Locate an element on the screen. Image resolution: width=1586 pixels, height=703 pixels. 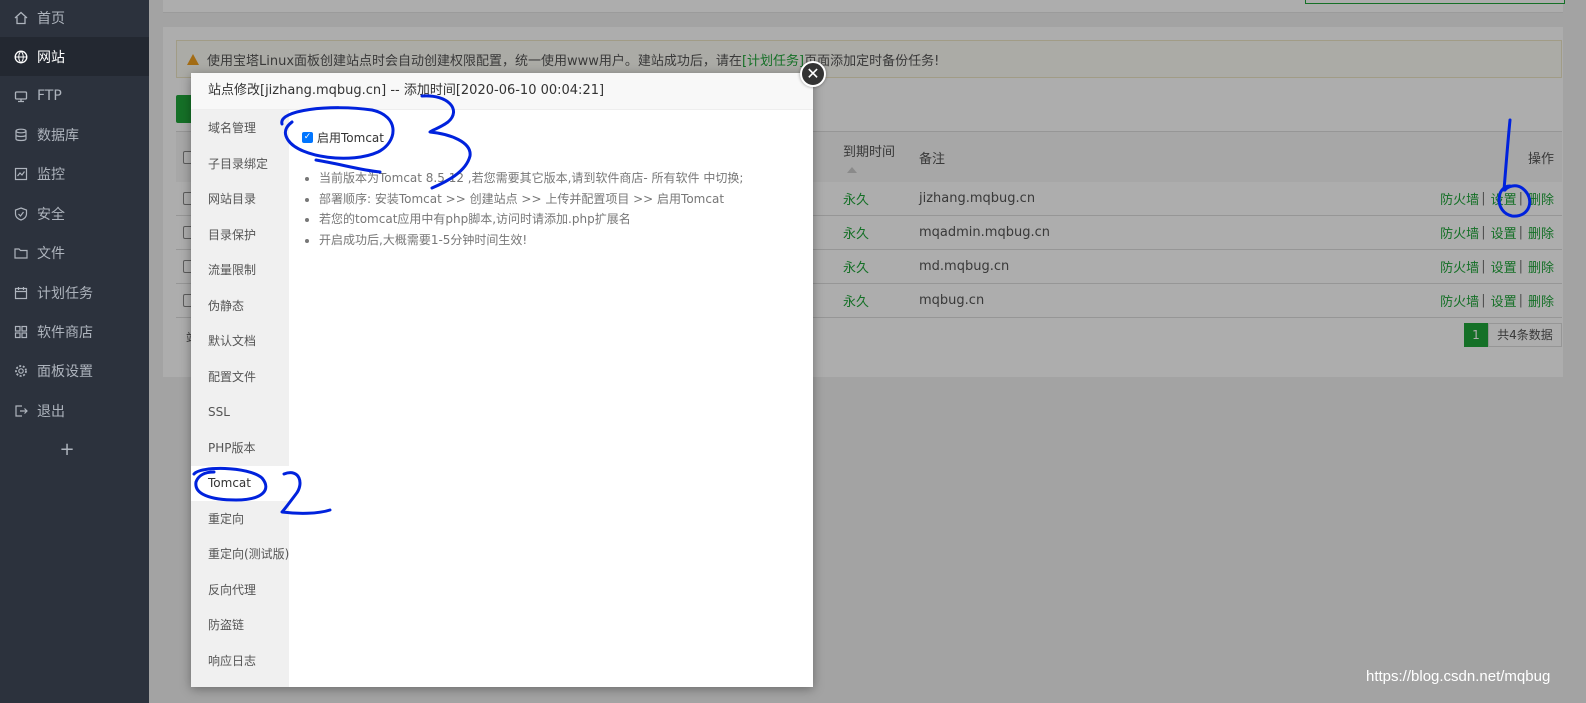
sidebar-item-monitor: 监控 is located at coordinates (74, 173).